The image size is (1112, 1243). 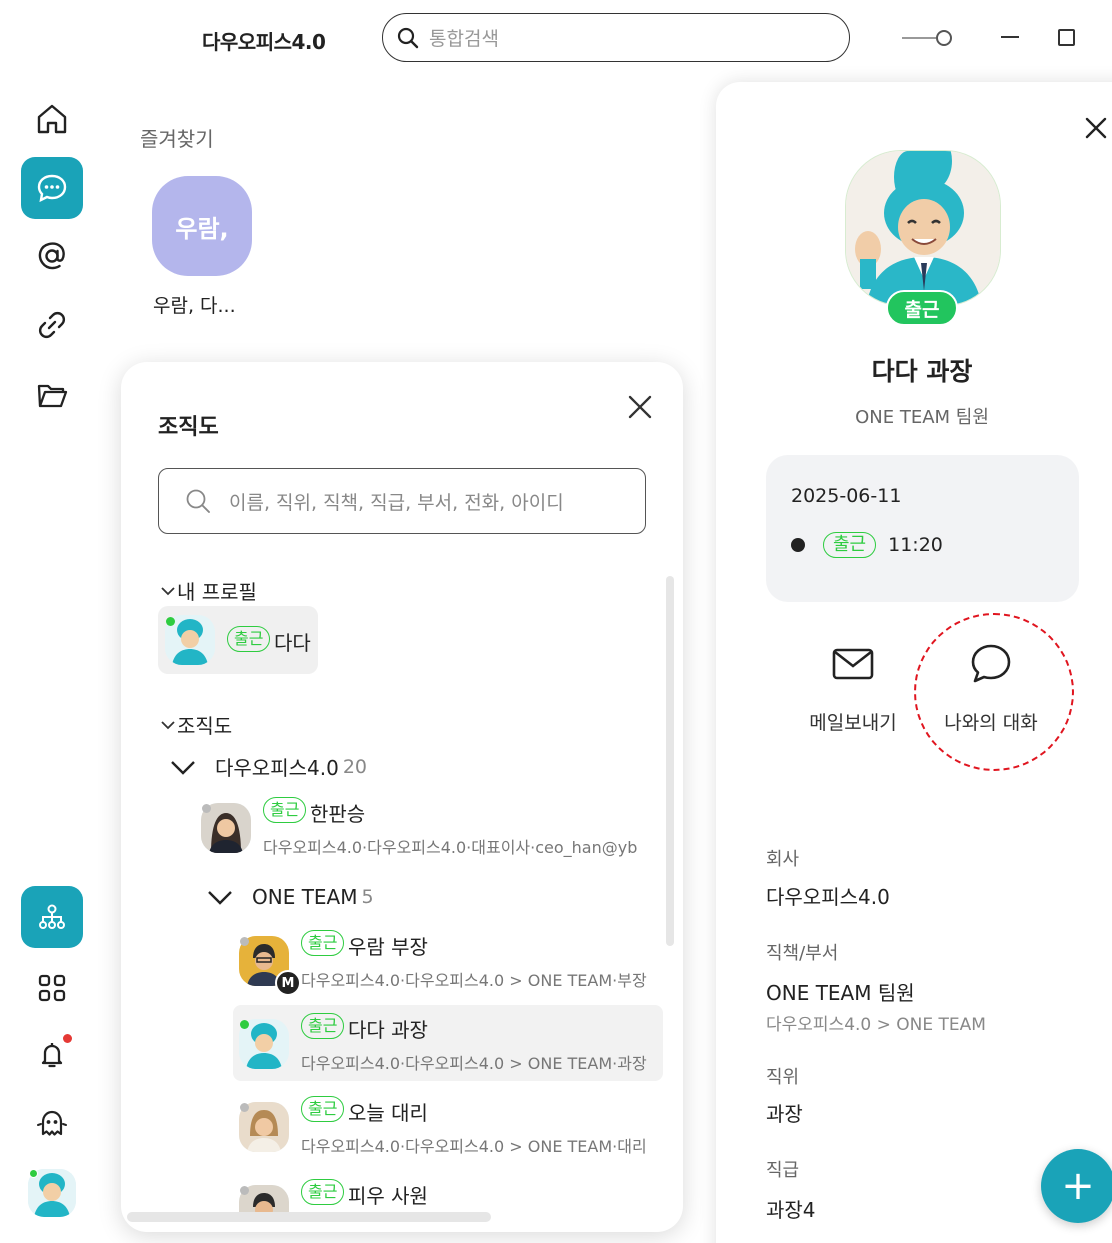 I want to click on attendance-status-row: 출근 11:20, so click(x=867, y=545).